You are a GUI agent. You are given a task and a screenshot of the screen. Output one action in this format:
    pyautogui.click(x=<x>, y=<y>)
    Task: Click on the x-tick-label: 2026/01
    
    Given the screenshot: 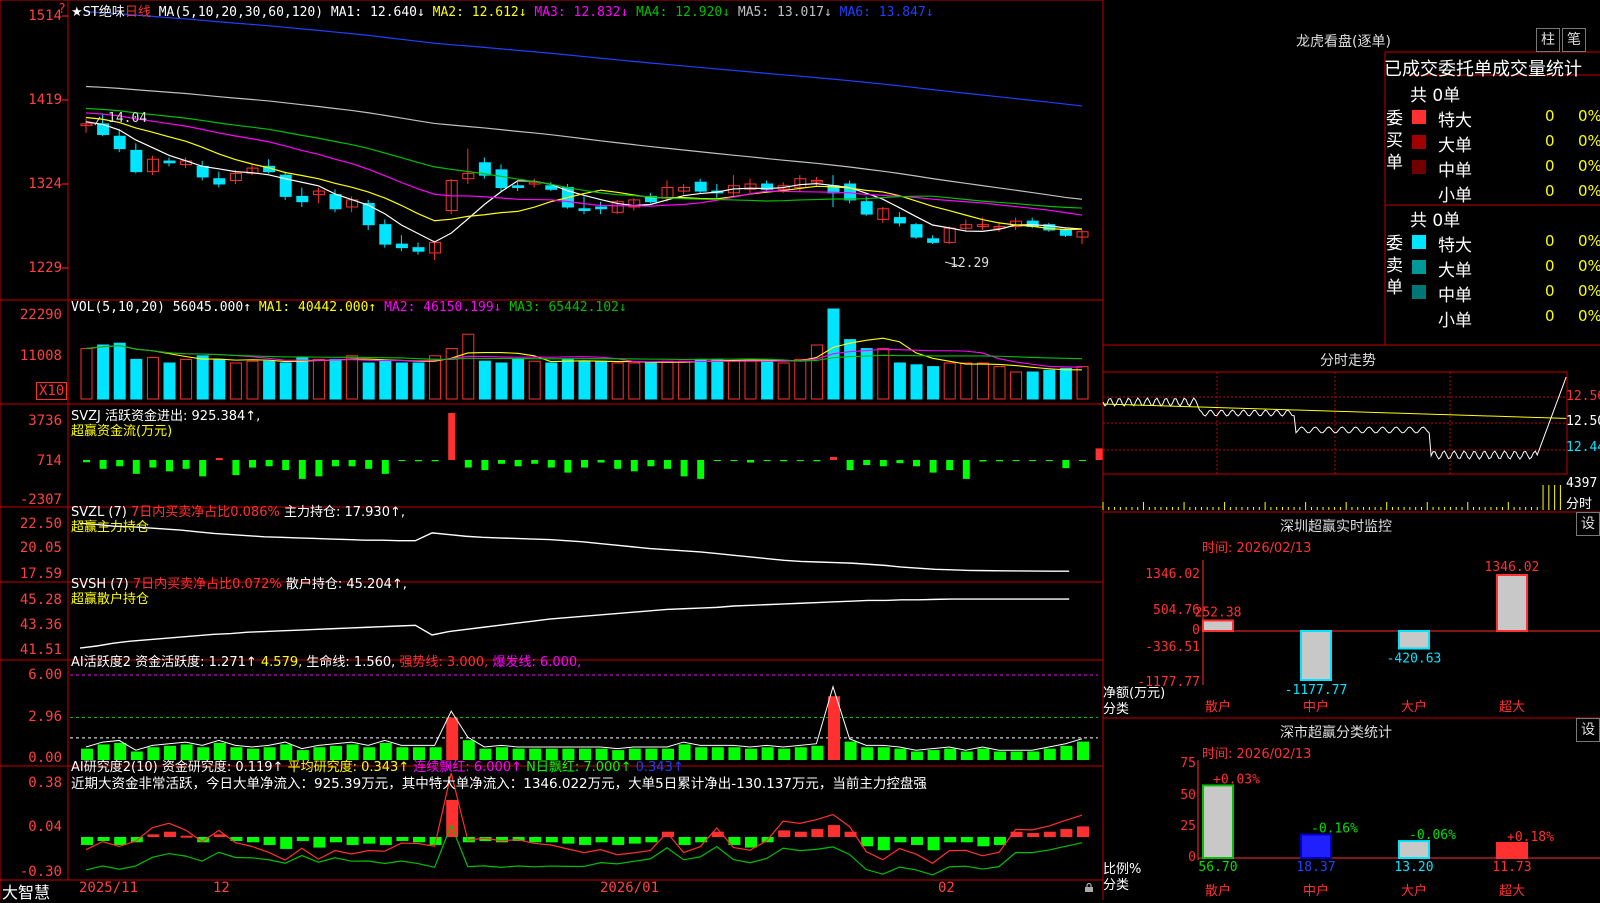 What is the action you would take?
    pyautogui.click(x=630, y=888)
    